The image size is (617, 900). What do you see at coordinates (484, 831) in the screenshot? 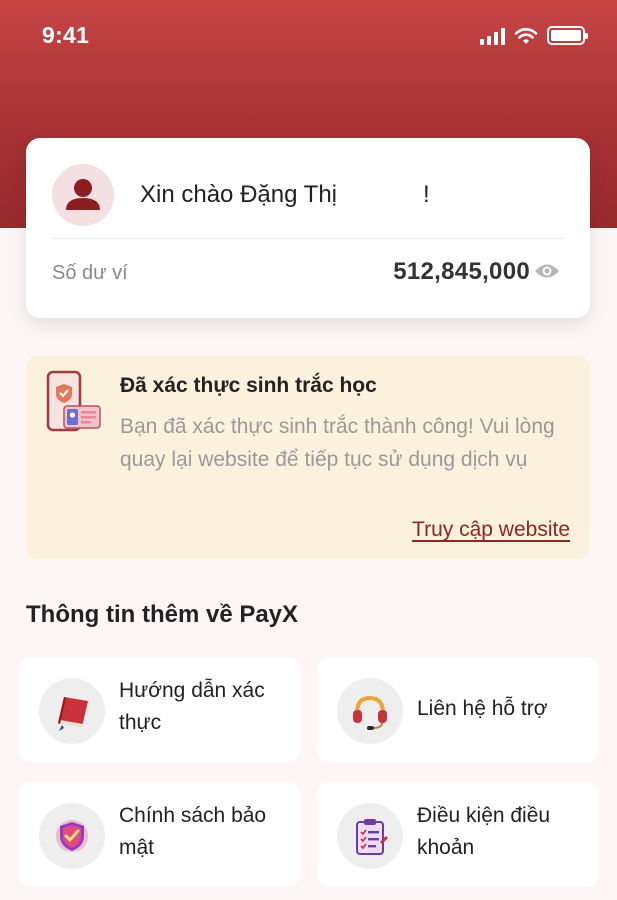
I see `tile-label: Điều kiện điều khoản` at bounding box center [484, 831].